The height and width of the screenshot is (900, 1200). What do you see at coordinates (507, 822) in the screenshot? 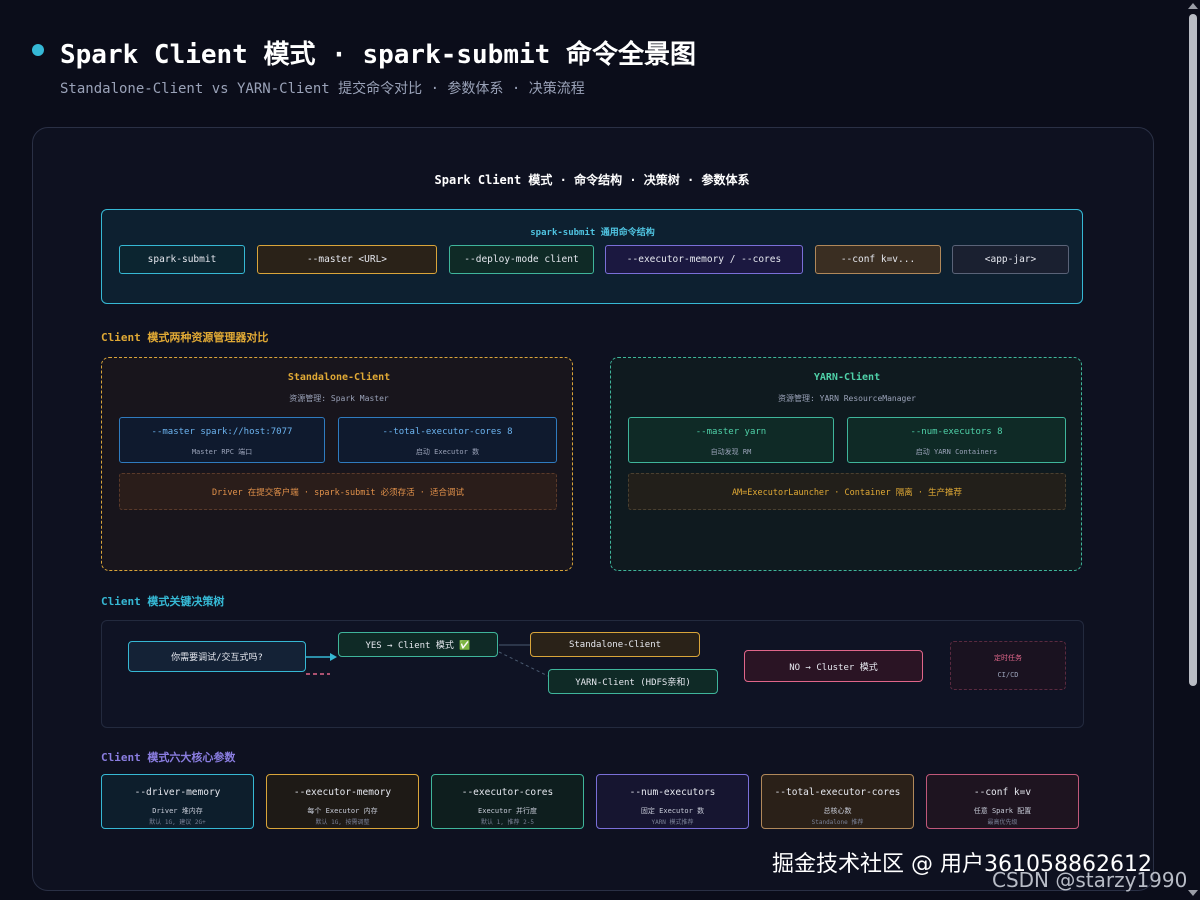
I see `core-param-note: 默认 1, 推荐 2-5` at bounding box center [507, 822].